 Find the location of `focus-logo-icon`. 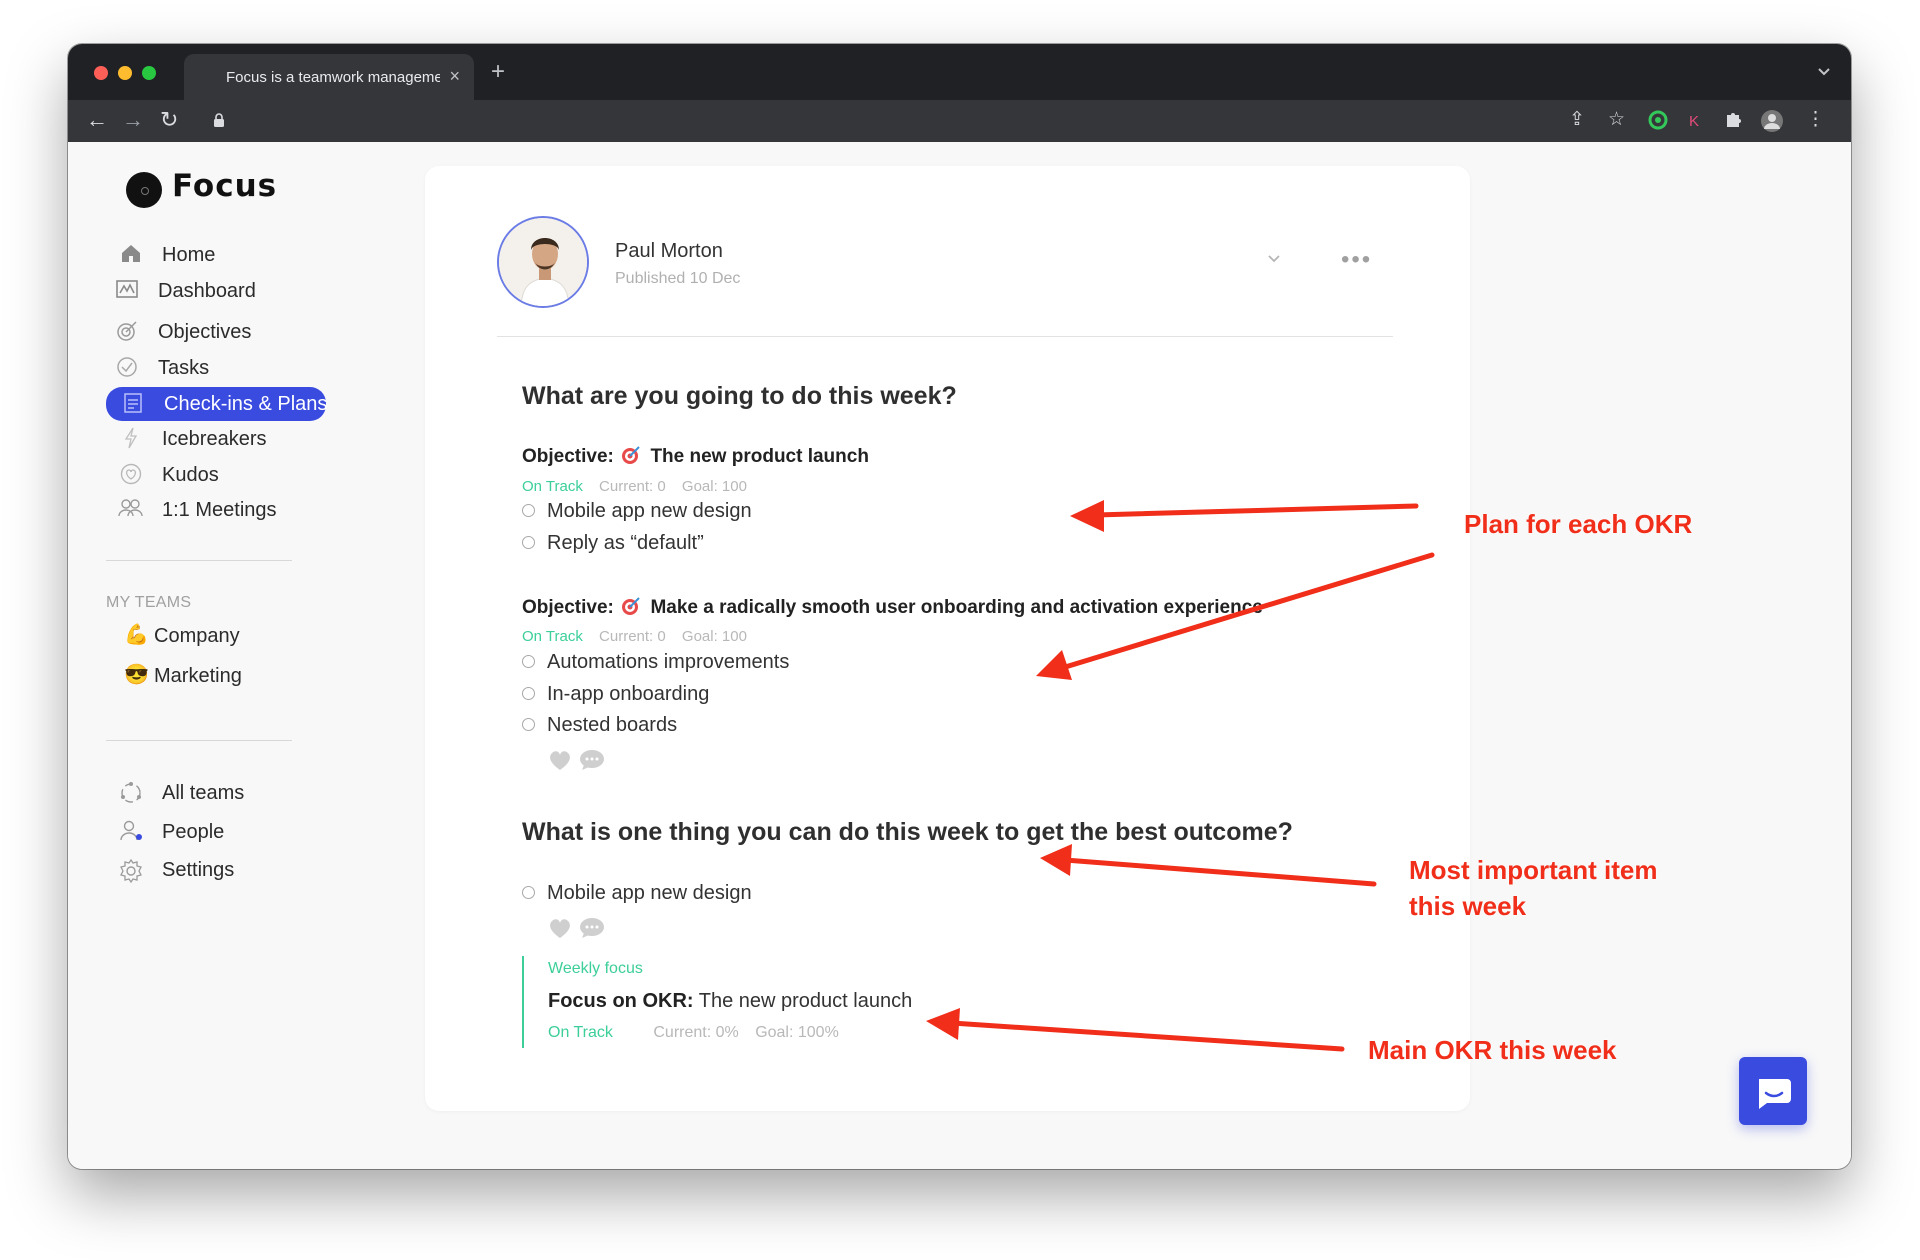

focus-logo-icon is located at coordinates (144, 190).